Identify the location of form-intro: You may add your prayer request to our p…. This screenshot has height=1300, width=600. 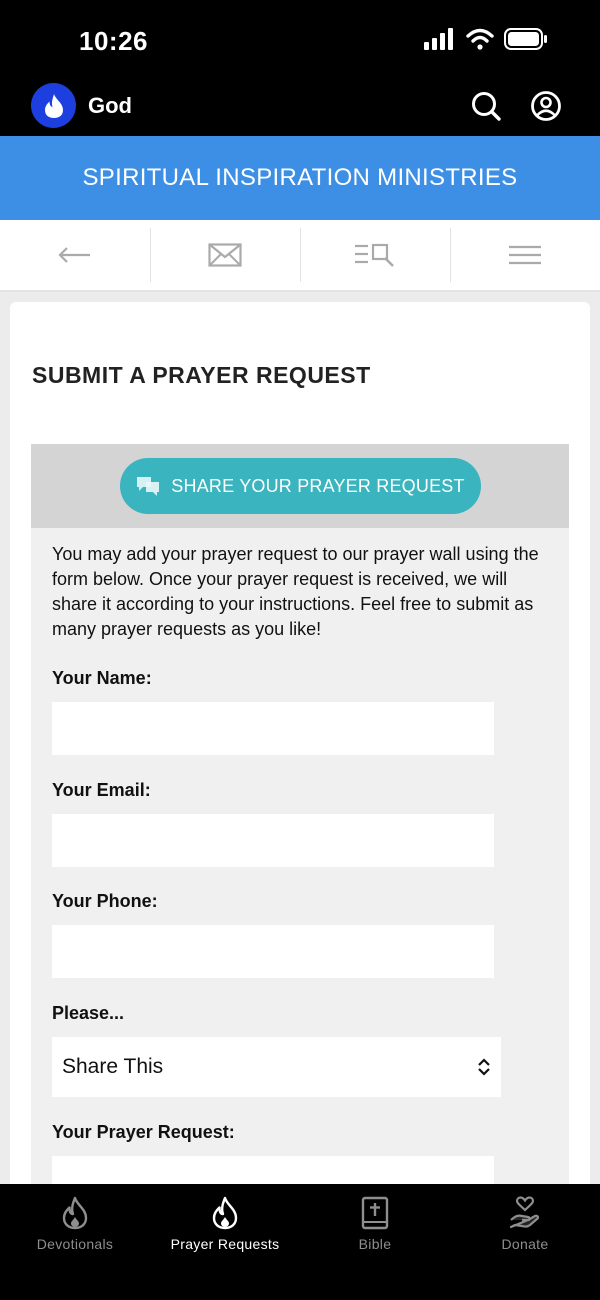
(295, 591).